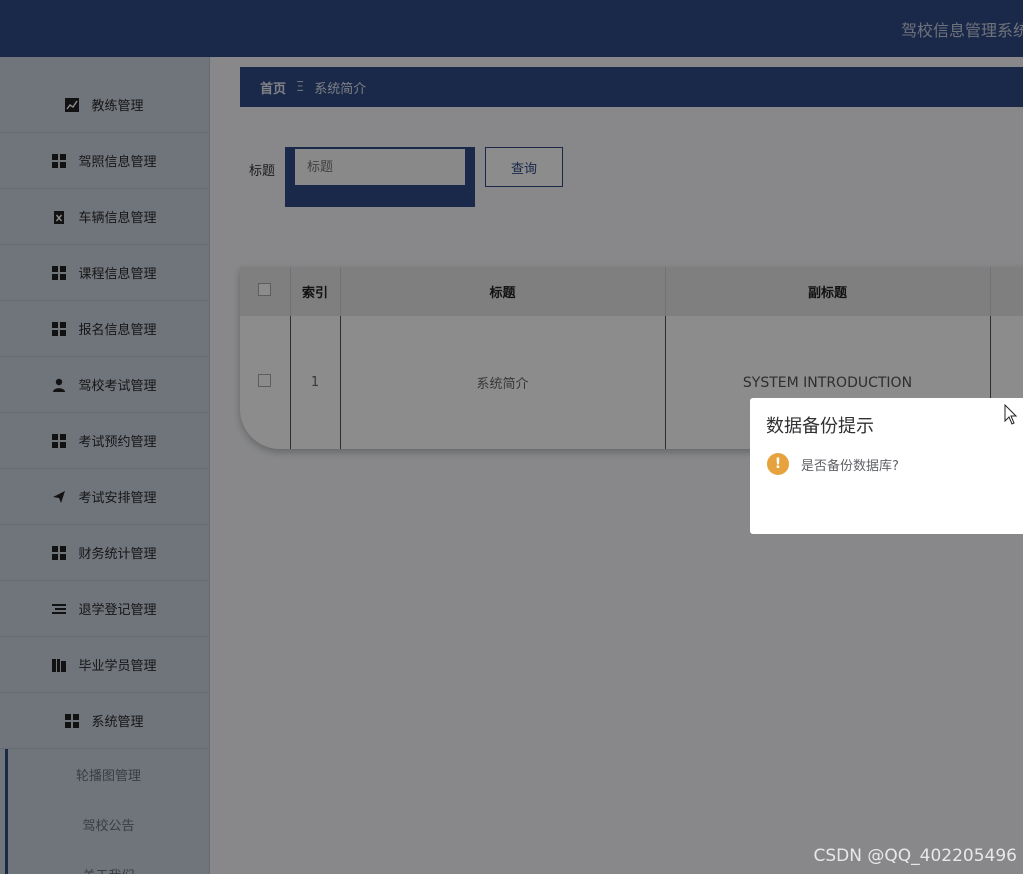  Describe the element at coordinates (850, 466) in the screenshot. I see `dialog-message: 是否备份数据库?` at that location.